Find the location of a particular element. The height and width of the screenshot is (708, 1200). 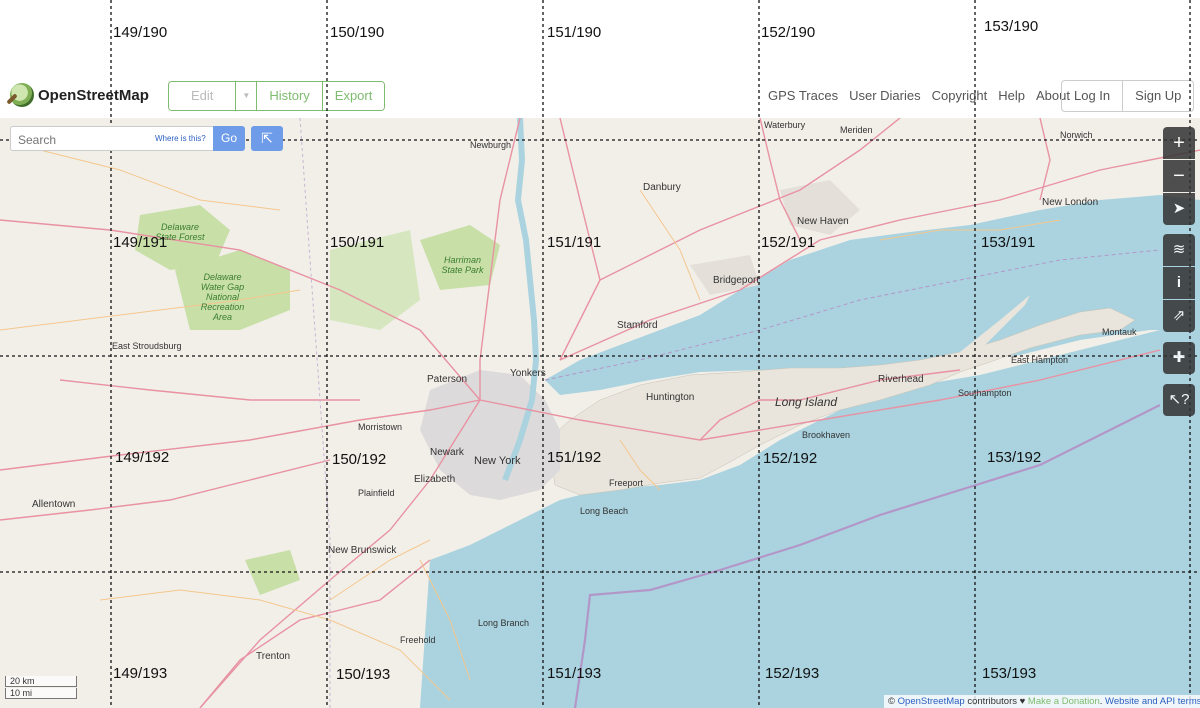

label-long-beach: Long Beach is located at coordinates (604, 511).